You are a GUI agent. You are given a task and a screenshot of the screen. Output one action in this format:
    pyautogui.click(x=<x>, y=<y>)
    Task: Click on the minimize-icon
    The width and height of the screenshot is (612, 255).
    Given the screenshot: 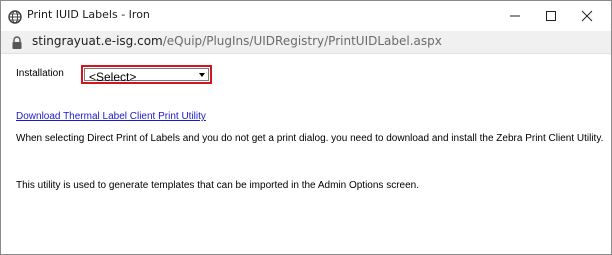 What is the action you would take?
    pyautogui.click(x=515, y=16)
    